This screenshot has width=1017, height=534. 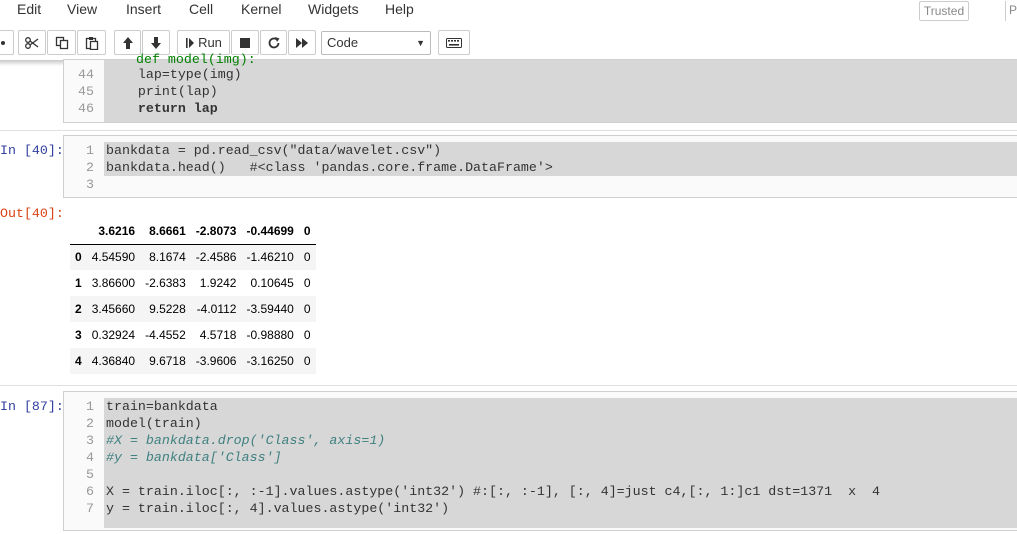 What do you see at coordinates (78, 283) in the screenshot?
I see `row-index: 1` at bounding box center [78, 283].